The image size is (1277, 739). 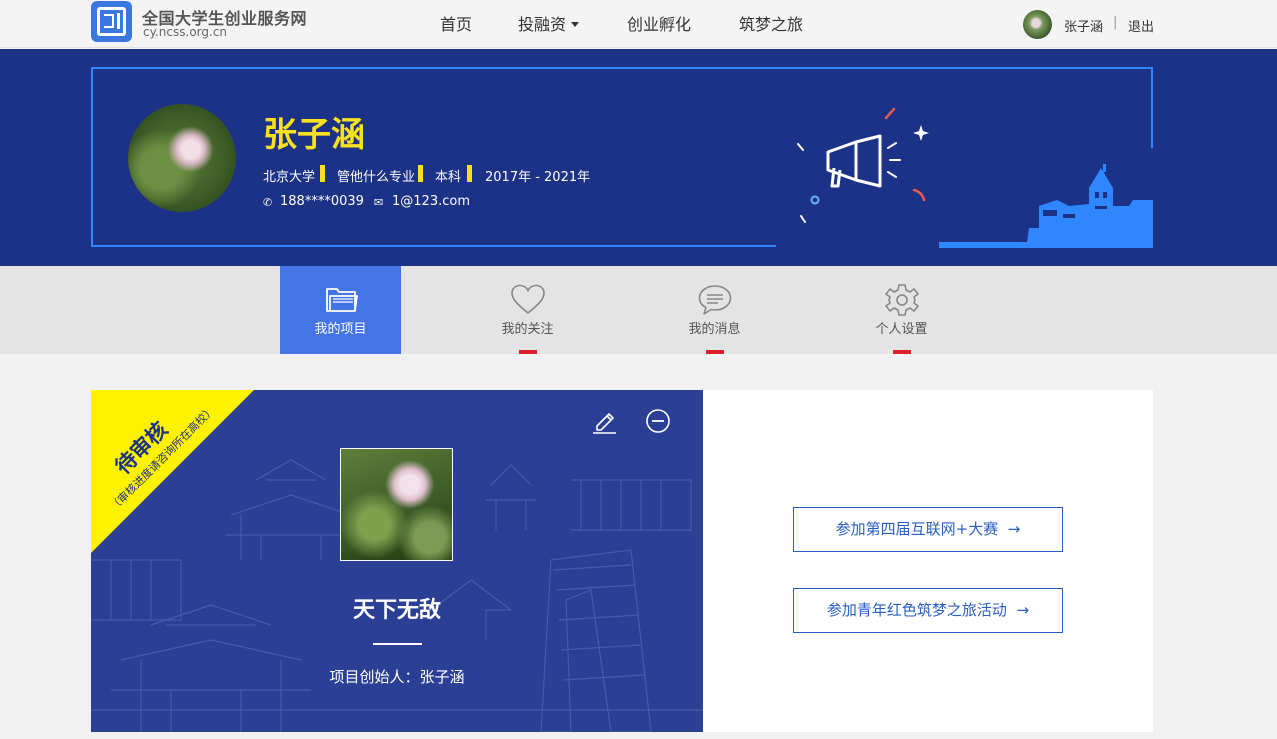 I want to click on join-competition-button: 参加第四届互联网+大赛 →, so click(x=928, y=529).